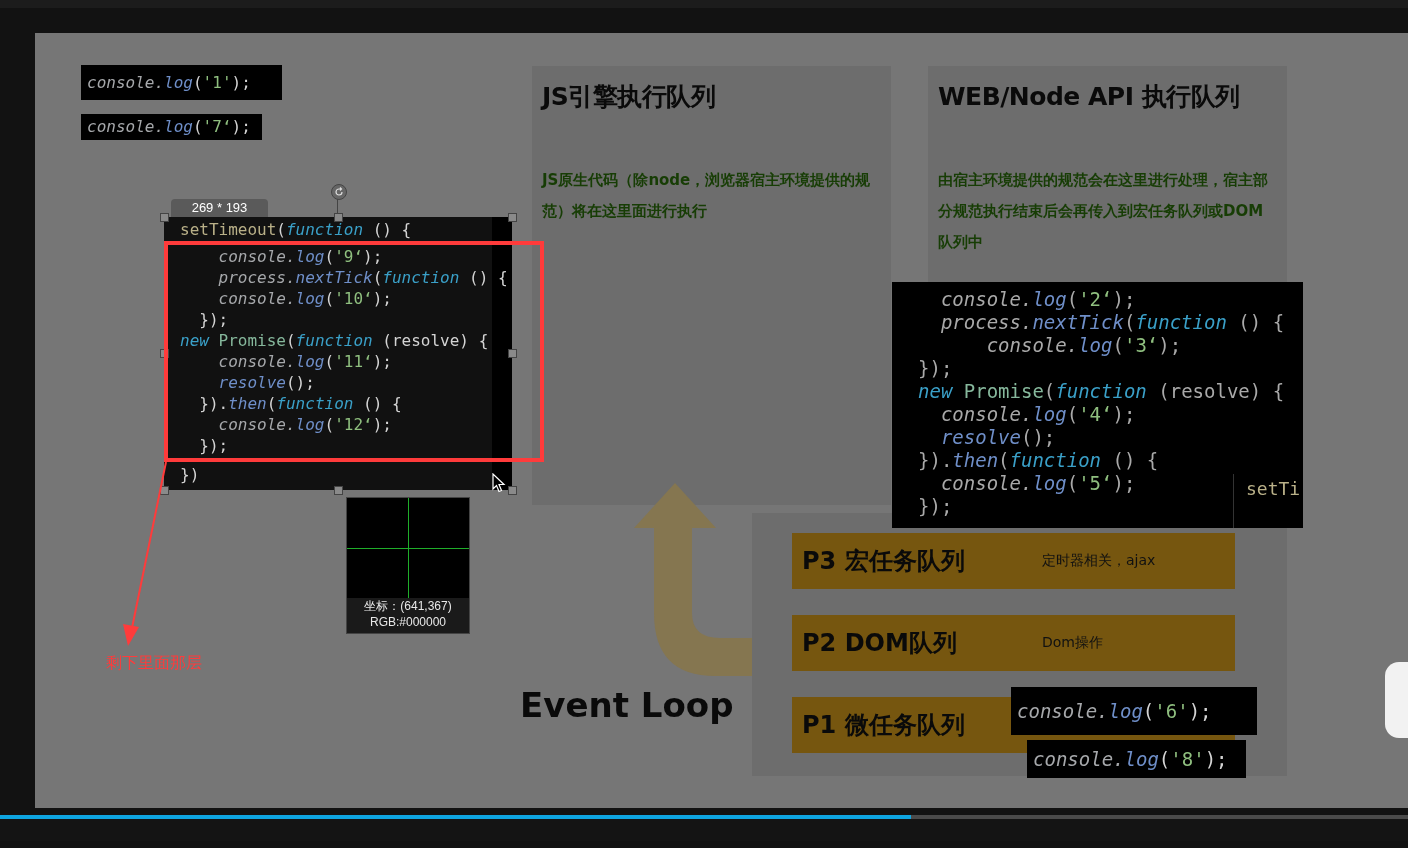  I want to click on annotation-text: 剩下里面那层, so click(154, 663).